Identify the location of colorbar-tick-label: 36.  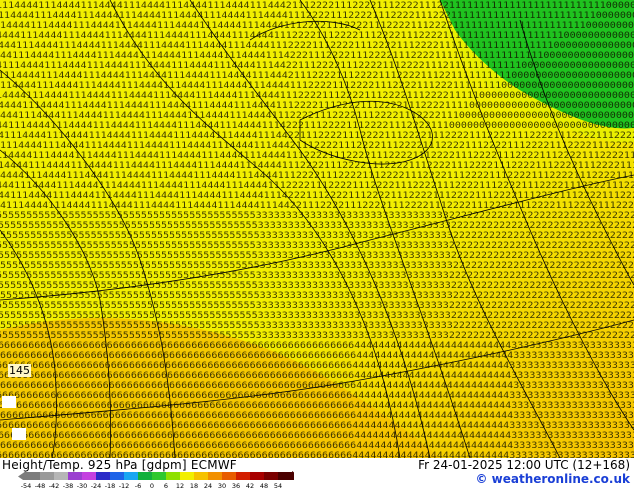
(236, 486).